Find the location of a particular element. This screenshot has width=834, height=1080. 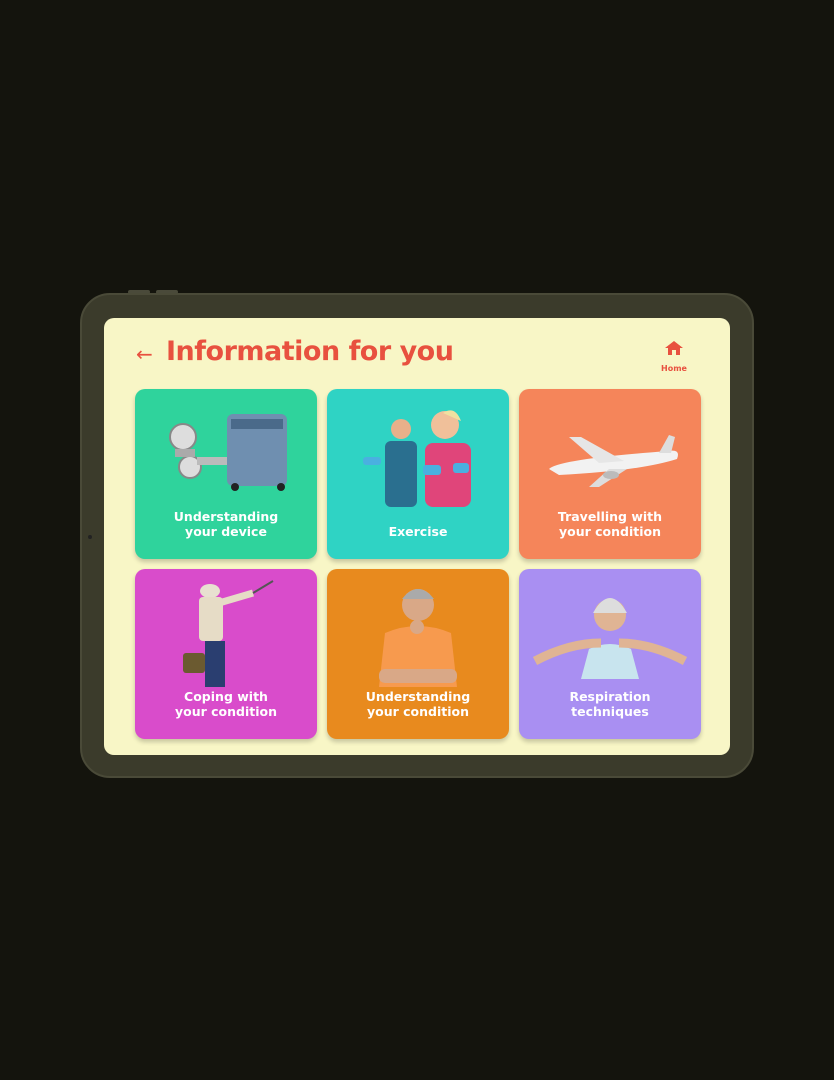

card-exercise: Exercise is located at coordinates (418, 474).